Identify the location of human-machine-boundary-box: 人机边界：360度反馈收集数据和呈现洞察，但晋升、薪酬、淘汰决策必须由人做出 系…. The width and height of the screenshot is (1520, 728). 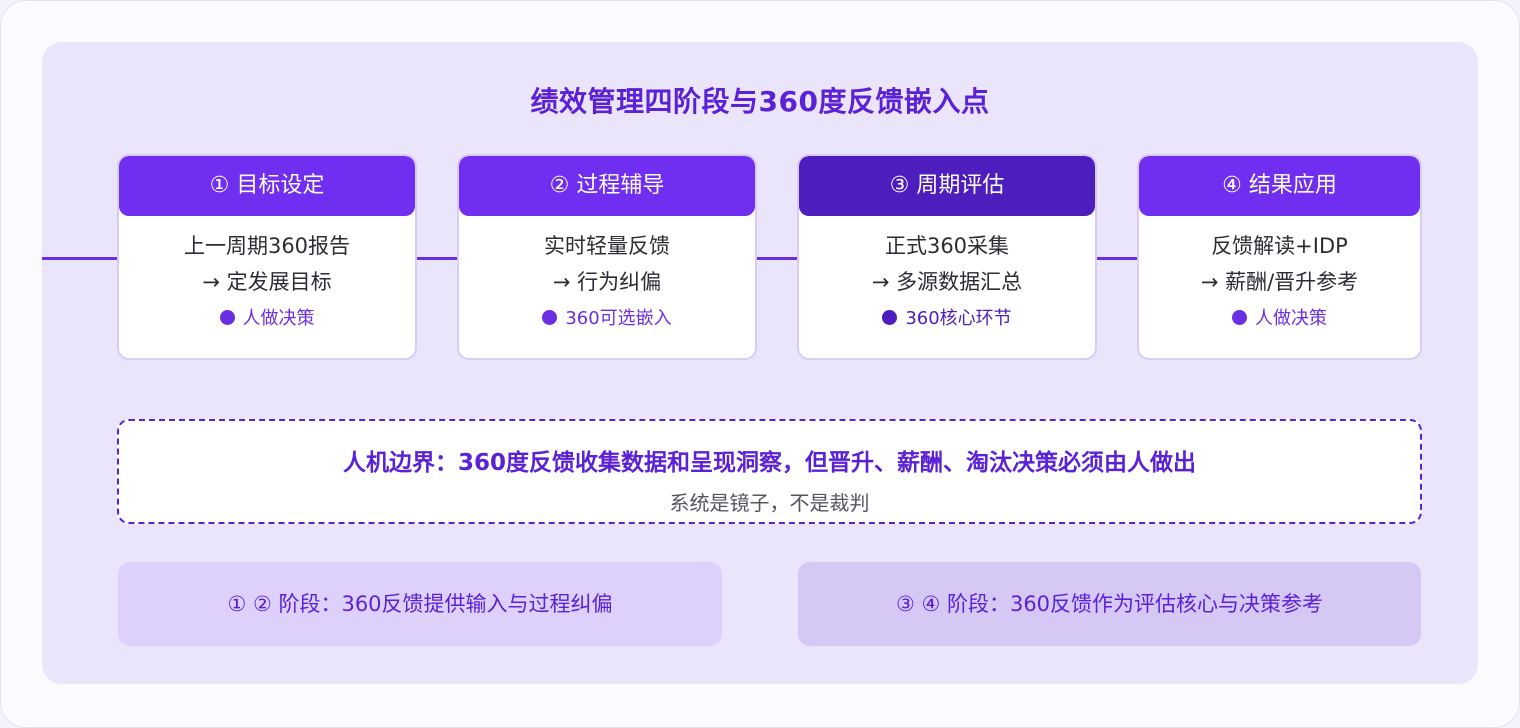
(769, 471).